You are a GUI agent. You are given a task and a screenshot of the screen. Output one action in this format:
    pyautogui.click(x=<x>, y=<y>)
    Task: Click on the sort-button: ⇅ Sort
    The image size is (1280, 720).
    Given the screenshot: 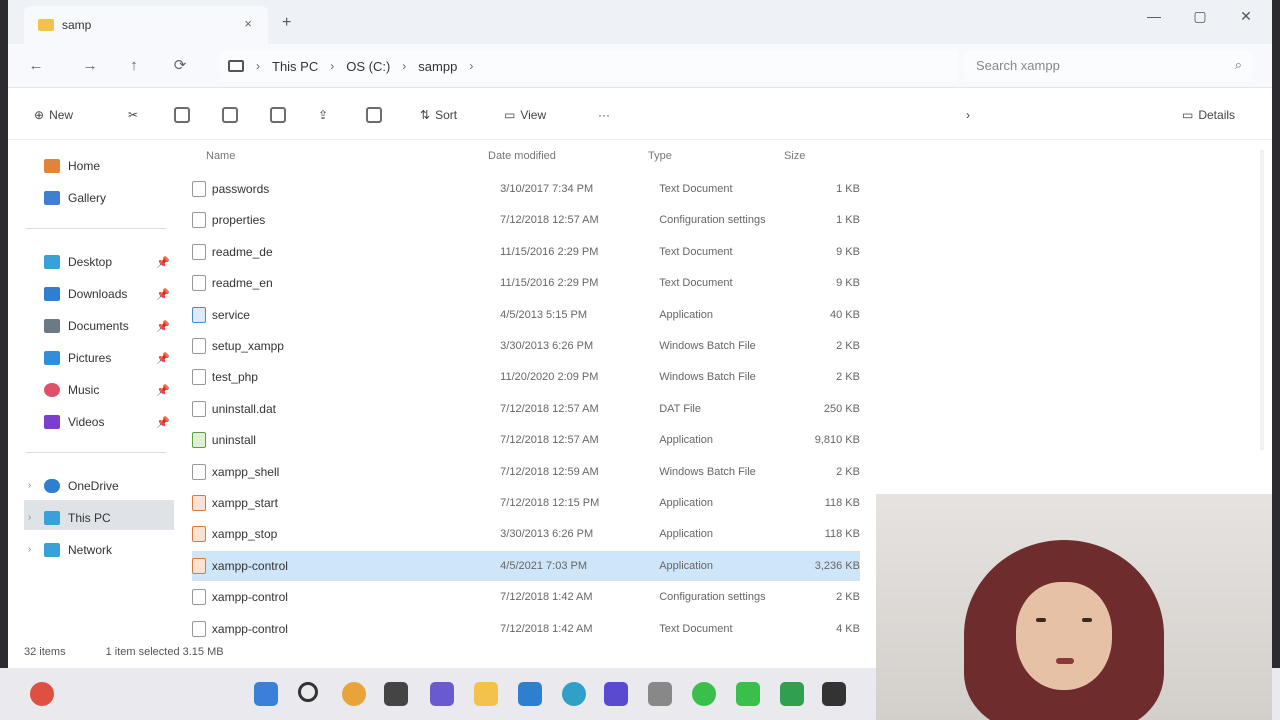 What is the action you would take?
    pyautogui.click(x=438, y=115)
    